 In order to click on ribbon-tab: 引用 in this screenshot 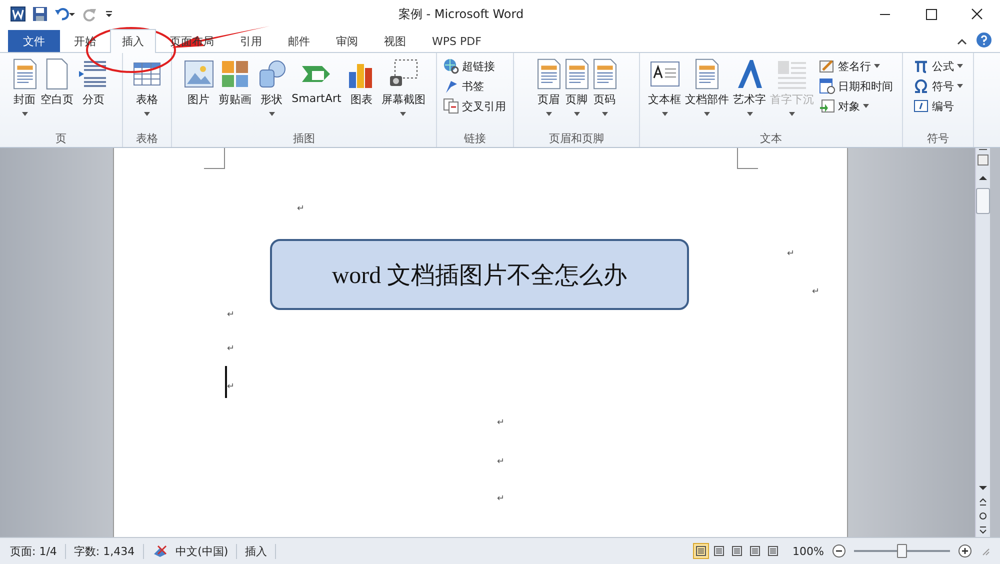, I will do `click(251, 41)`.